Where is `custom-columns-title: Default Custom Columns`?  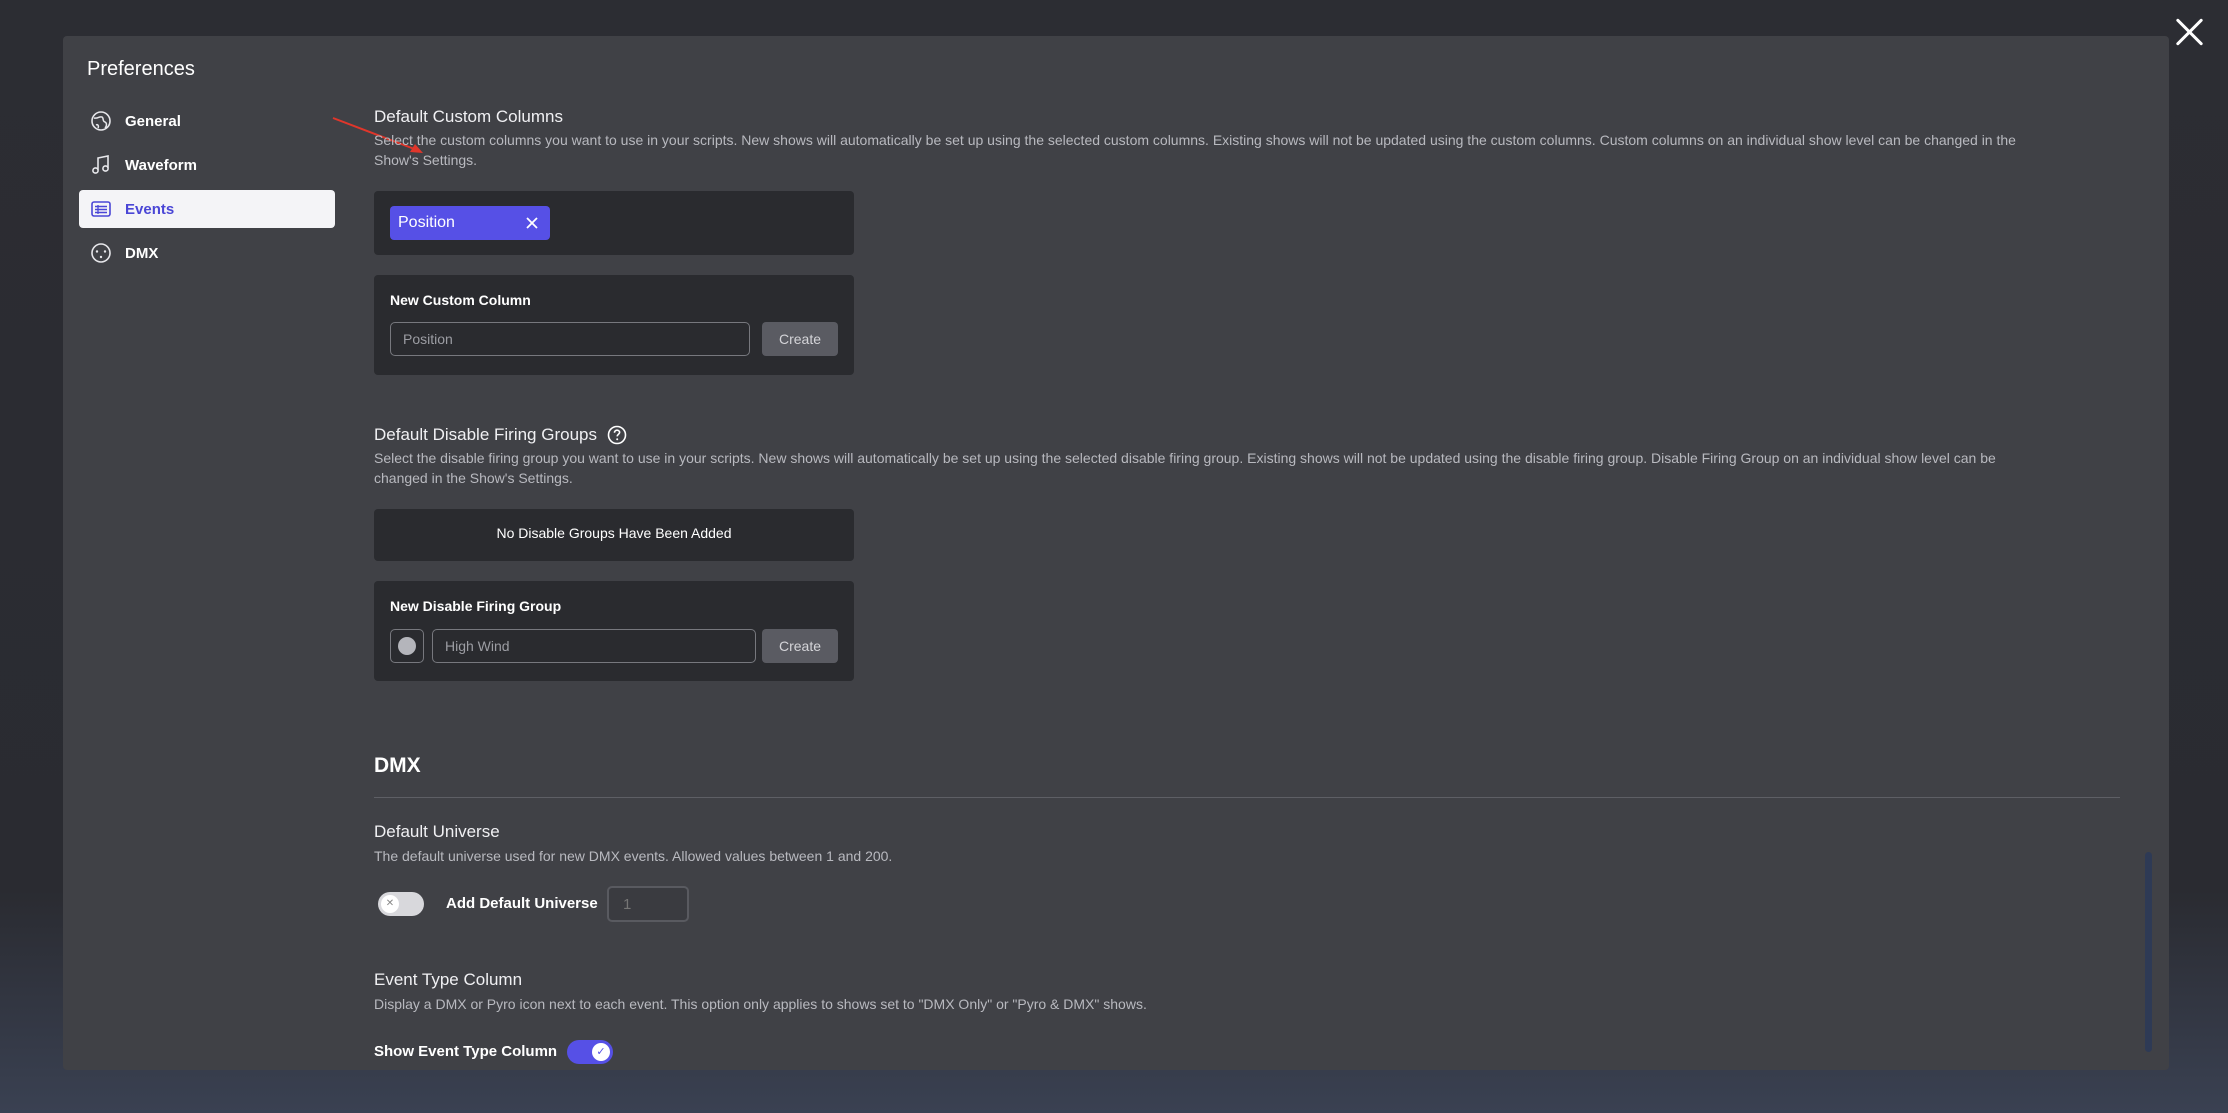 custom-columns-title: Default Custom Columns is located at coordinates (468, 116).